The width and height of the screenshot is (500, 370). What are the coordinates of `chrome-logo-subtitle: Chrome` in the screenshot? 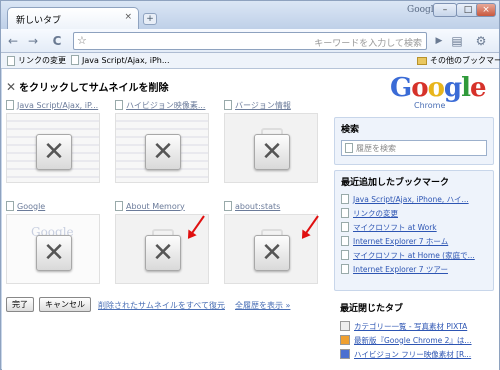 It's located at (430, 105).